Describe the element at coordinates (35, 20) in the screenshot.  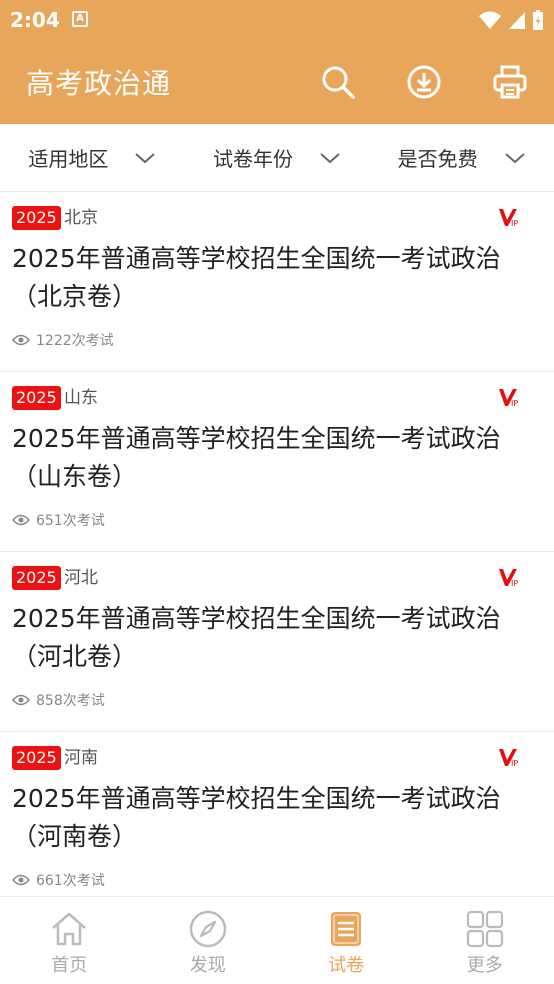
I see `status-time: 2:04` at that location.